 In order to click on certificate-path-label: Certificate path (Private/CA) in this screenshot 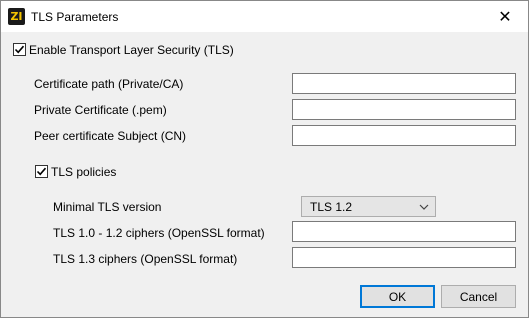, I will do `click(109, 84)`.